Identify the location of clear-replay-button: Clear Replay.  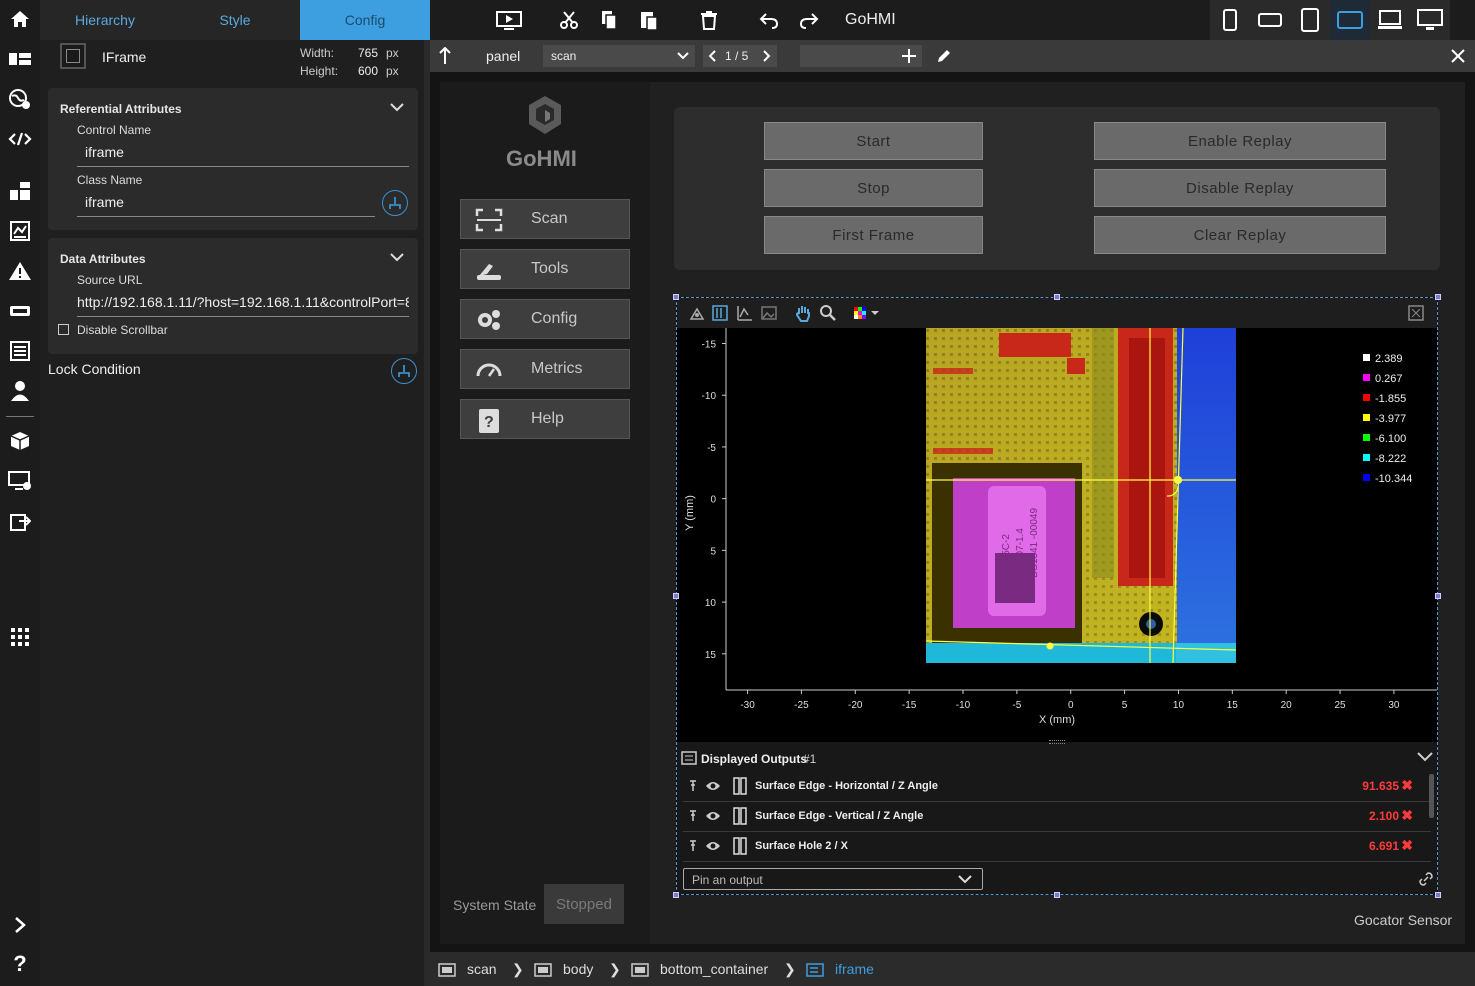
(1240, 235).